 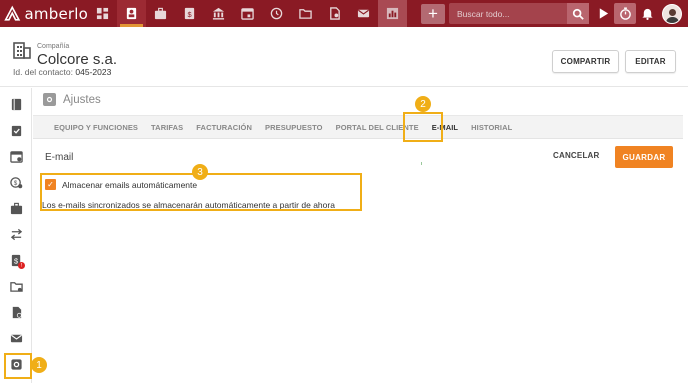 What do you see at coordinates (93, 72) in the screenshot?
I see `contact-id-value: 045-2023` at bounding box center [93, 72].